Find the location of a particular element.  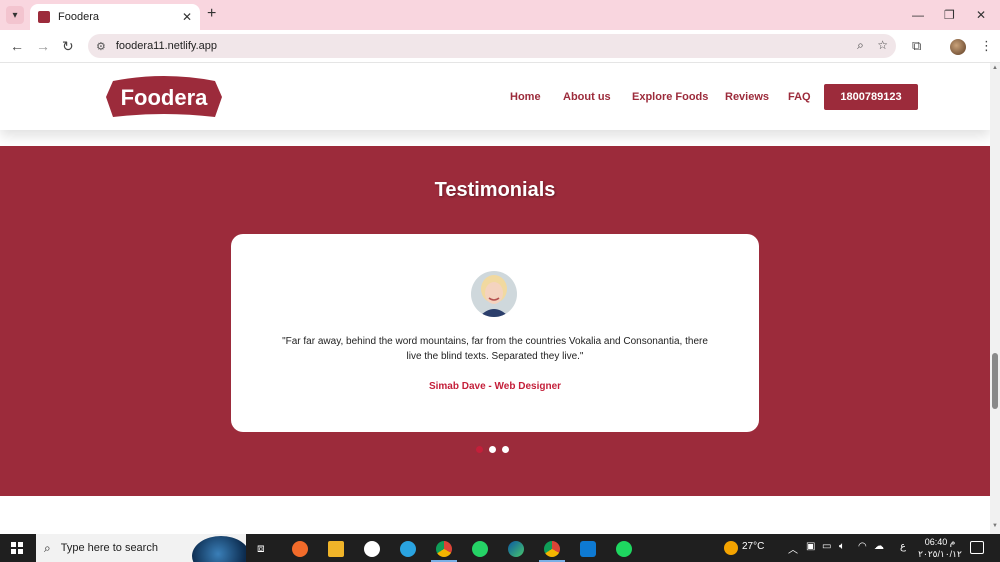

taskbar-search: ⌕ Type here to search is located at coordinates (141, 548).